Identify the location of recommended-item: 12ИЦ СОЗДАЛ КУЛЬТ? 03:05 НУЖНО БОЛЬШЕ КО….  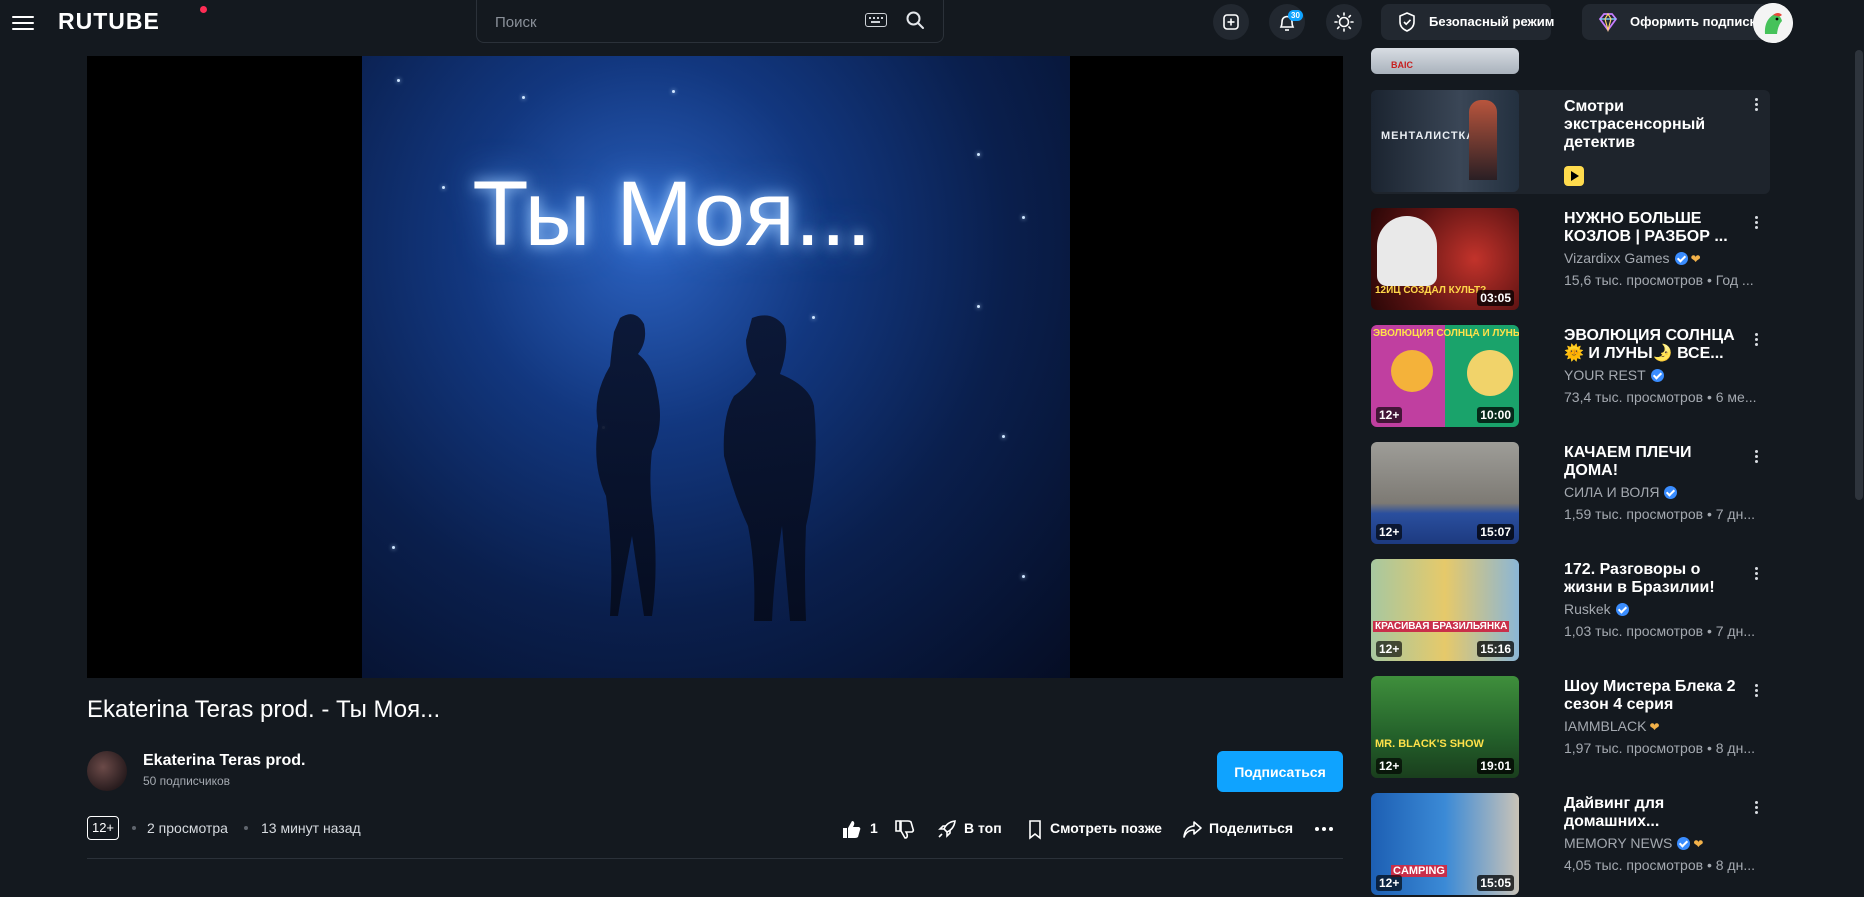
(1570, 260).